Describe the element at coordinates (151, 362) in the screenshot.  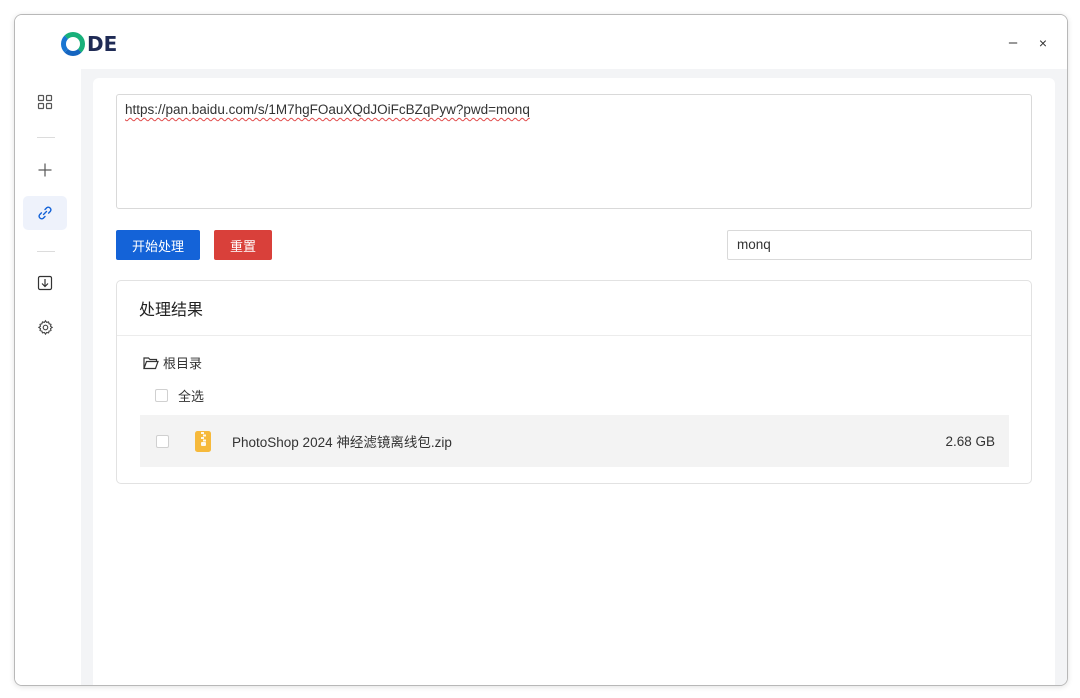
I see `folder-open-icon` at that location.